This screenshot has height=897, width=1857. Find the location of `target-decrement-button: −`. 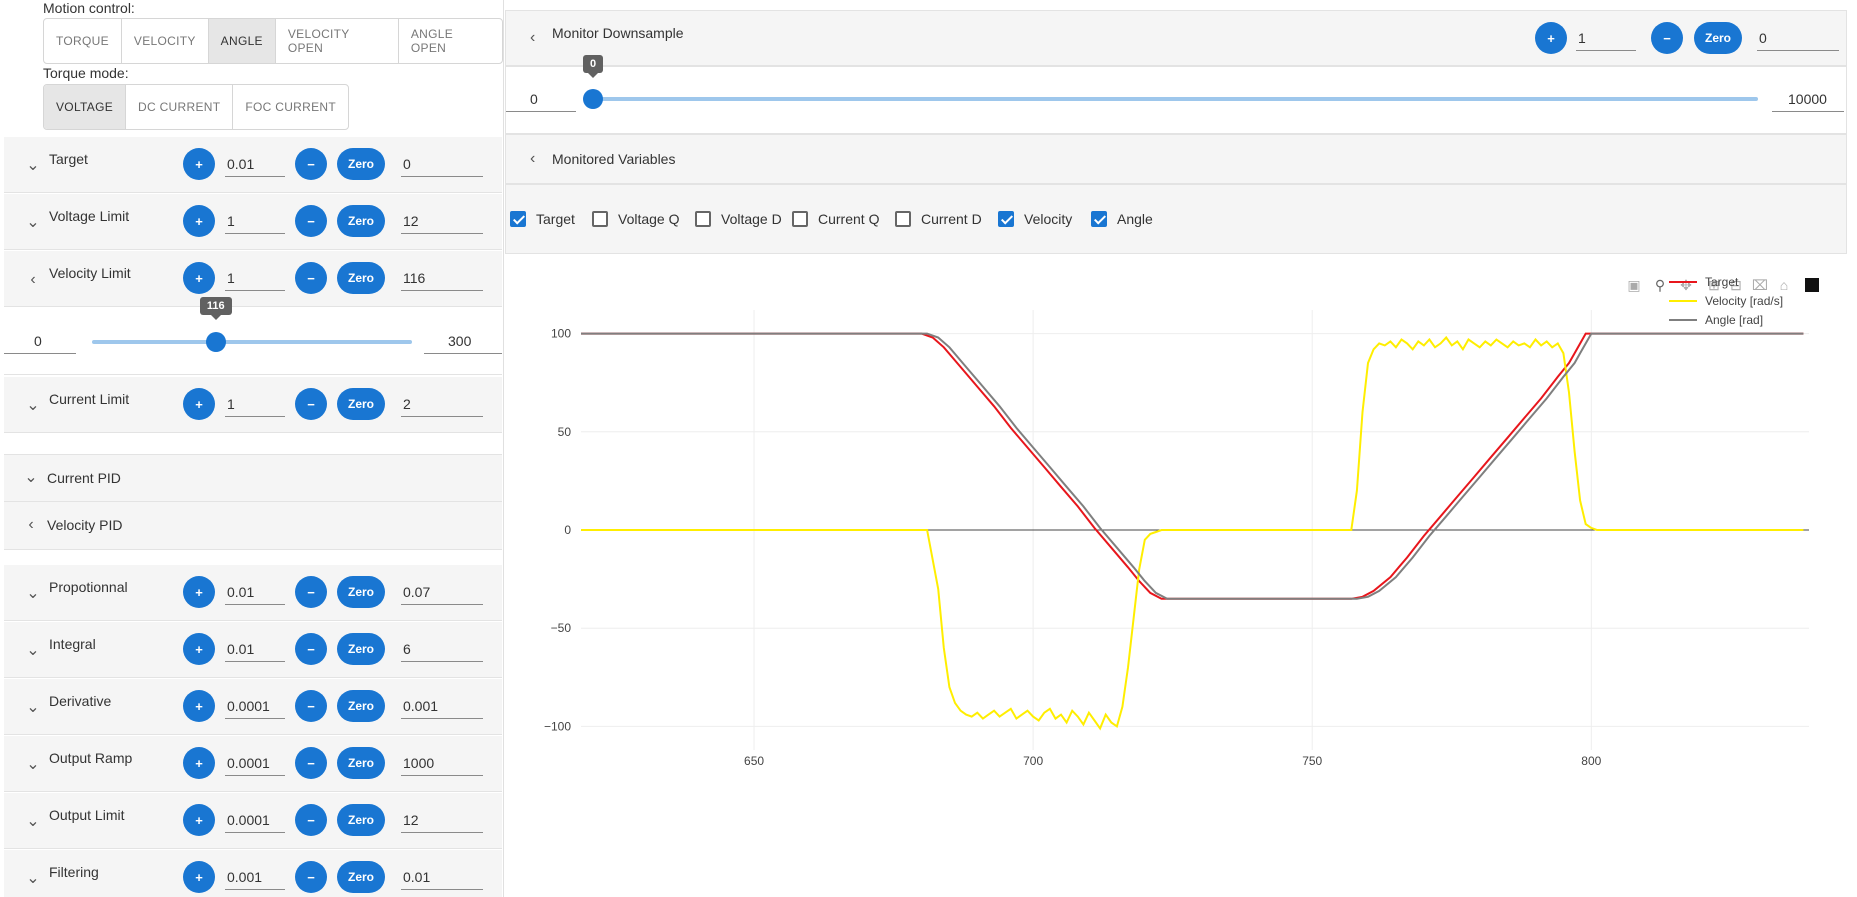

target-decrement-button: − is located at coordinates (311, 164).